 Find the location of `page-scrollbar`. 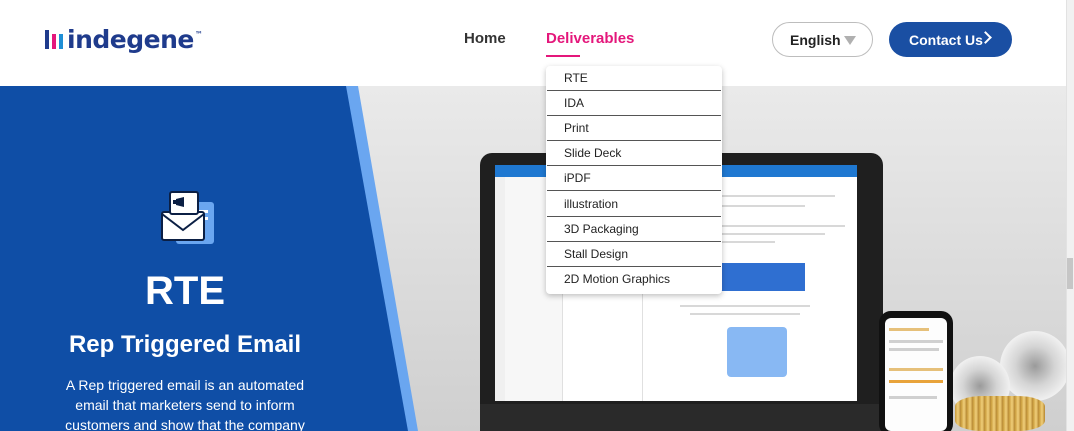

page-scrollbar is located at coordinates (1070, 215).